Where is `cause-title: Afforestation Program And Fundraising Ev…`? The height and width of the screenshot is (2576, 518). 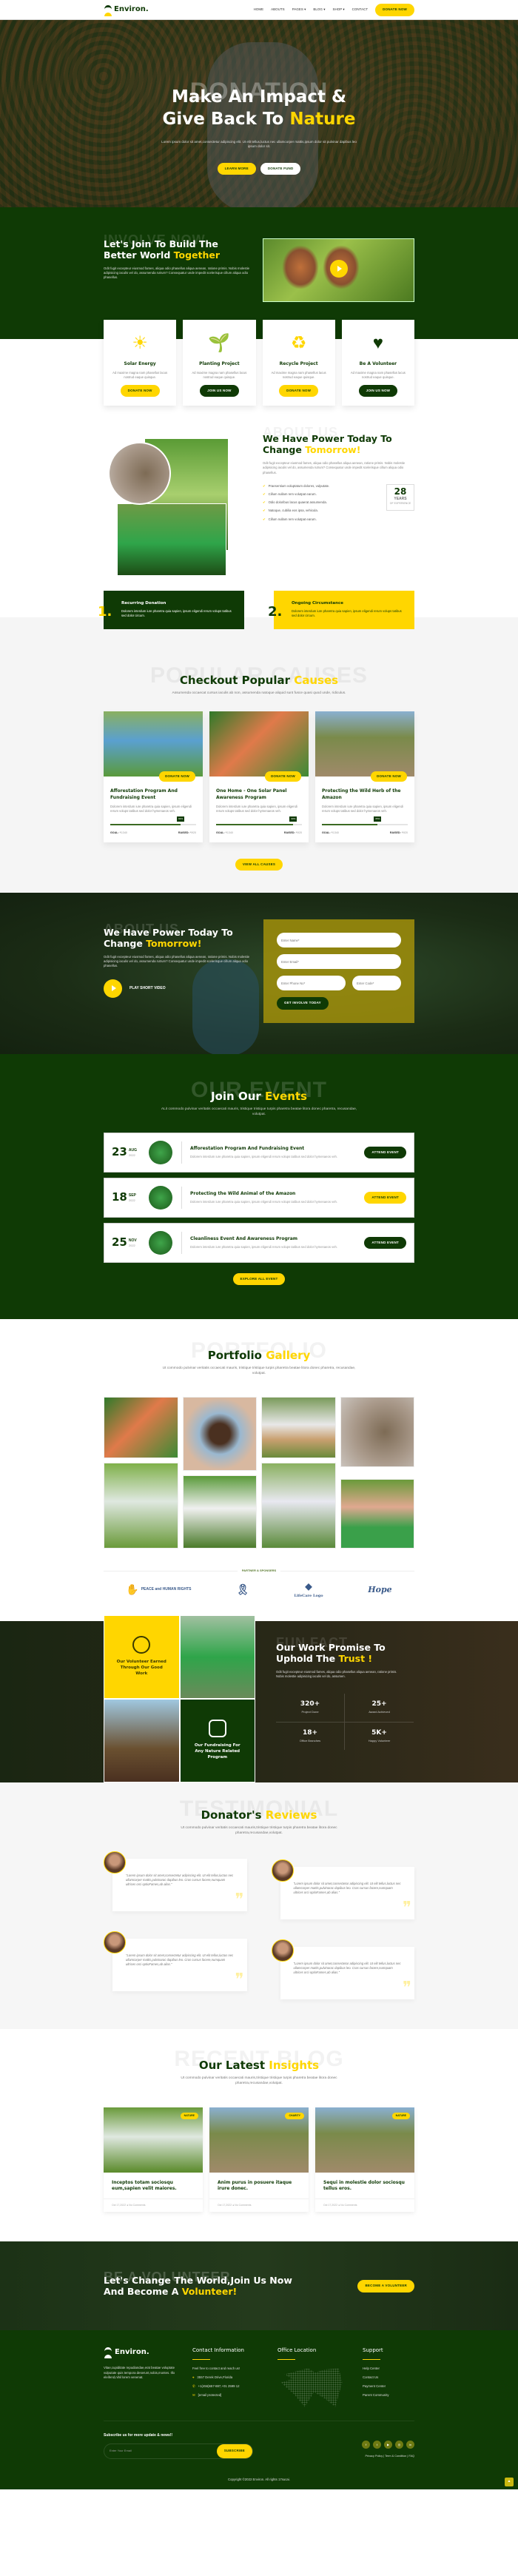
cause-title: Afforestation Program And Fundraising Ev… is located at coordinates (153, 794).